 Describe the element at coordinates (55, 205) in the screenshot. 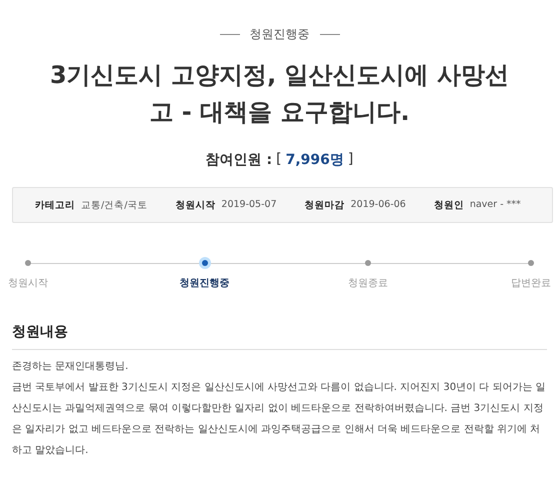

I see `info-label: 카테고리` at that location.